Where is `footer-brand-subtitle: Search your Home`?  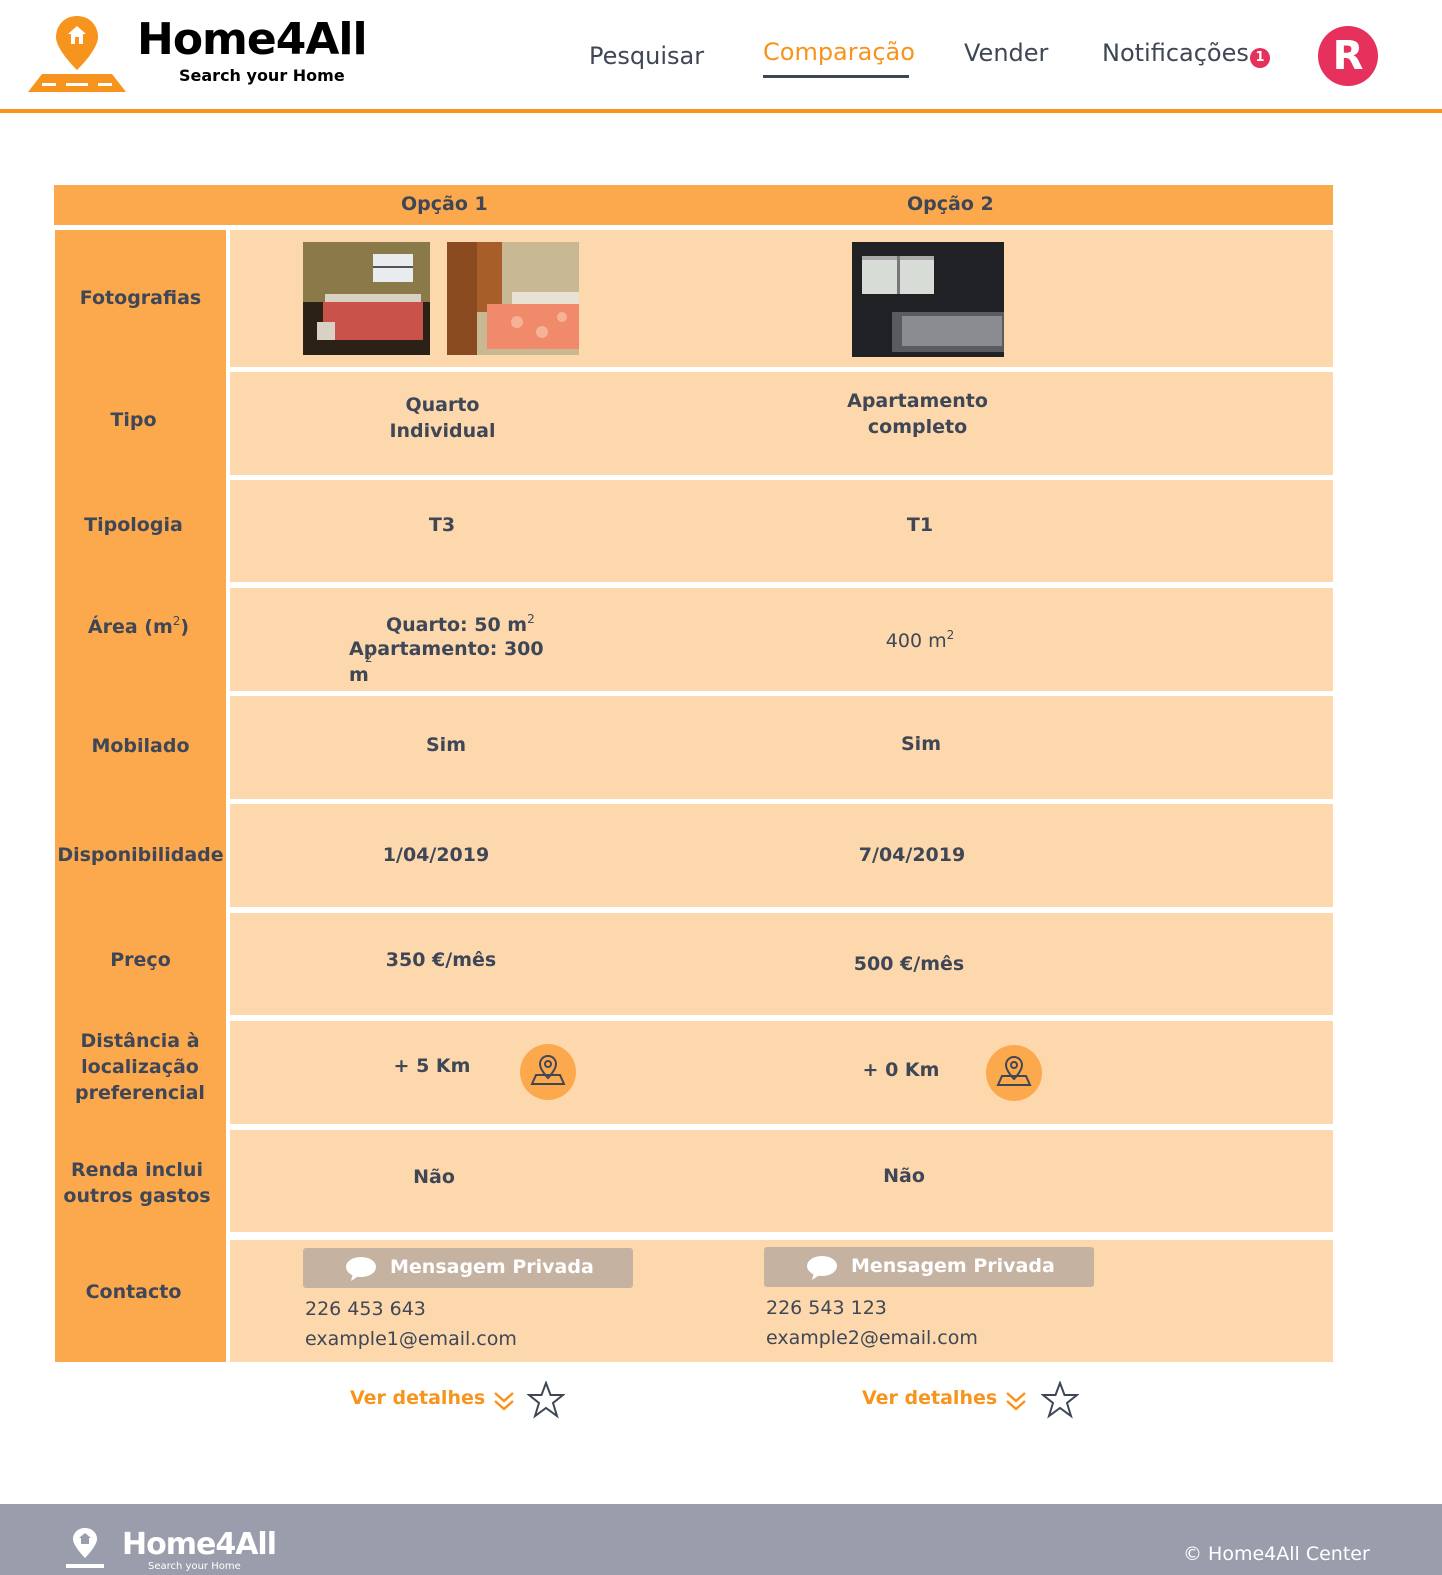 footer-brand-subtitle: Search your Home is located at coordinates (194, 1566).